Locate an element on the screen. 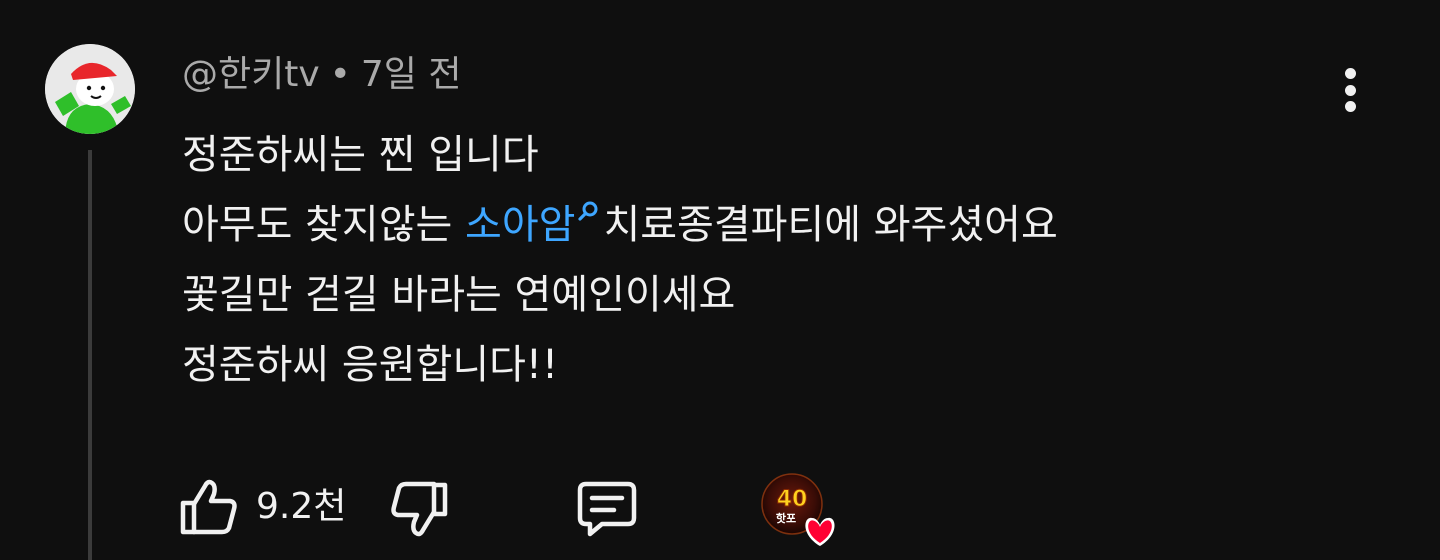 The width and height of the screenshot is (1440, 560). thumbs-down-icon is located at coordinates (419, 509).